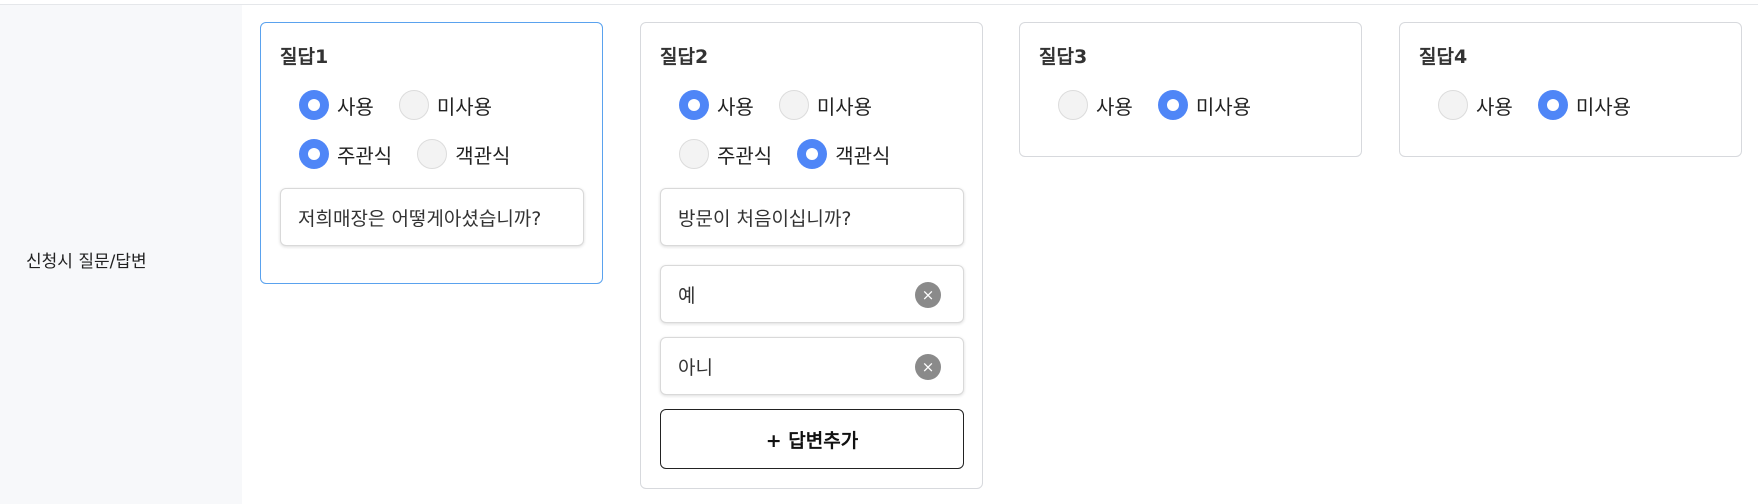 This screenshot has height=504, width=1758. Describe the element at coordinates (812, 366) in the screenshot. I see `answer-input: 아니 ×` at that location.